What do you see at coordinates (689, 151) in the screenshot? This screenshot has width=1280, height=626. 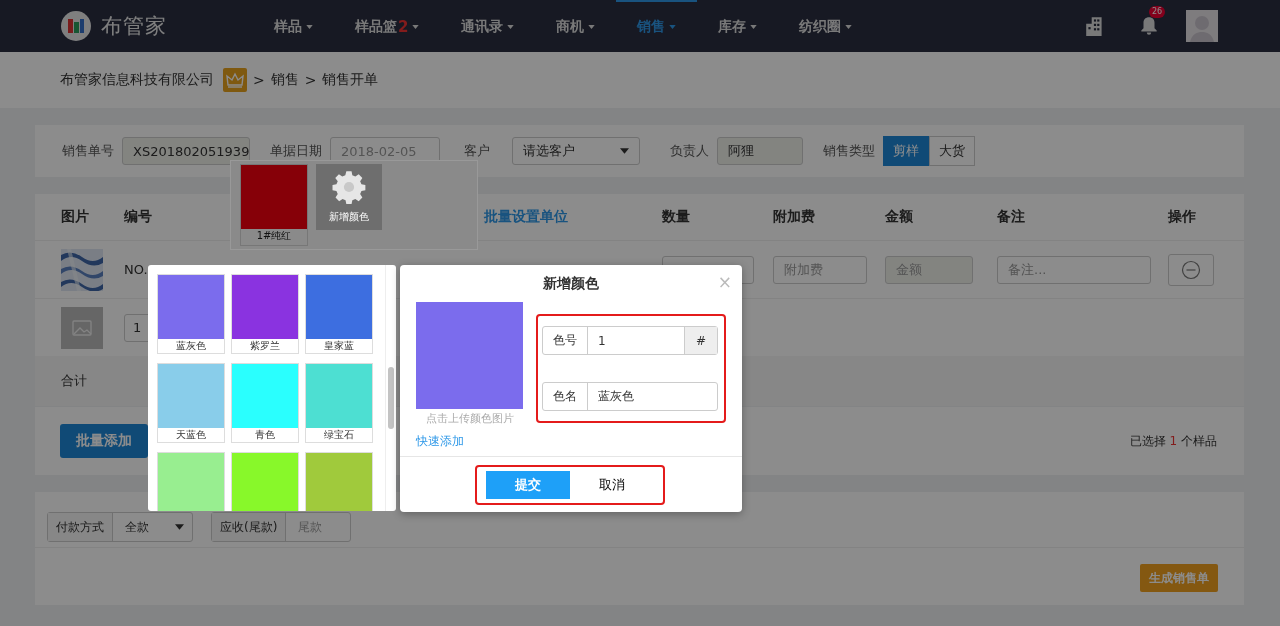 I see `field-label: 负责人` at bounding box center [689, 151].